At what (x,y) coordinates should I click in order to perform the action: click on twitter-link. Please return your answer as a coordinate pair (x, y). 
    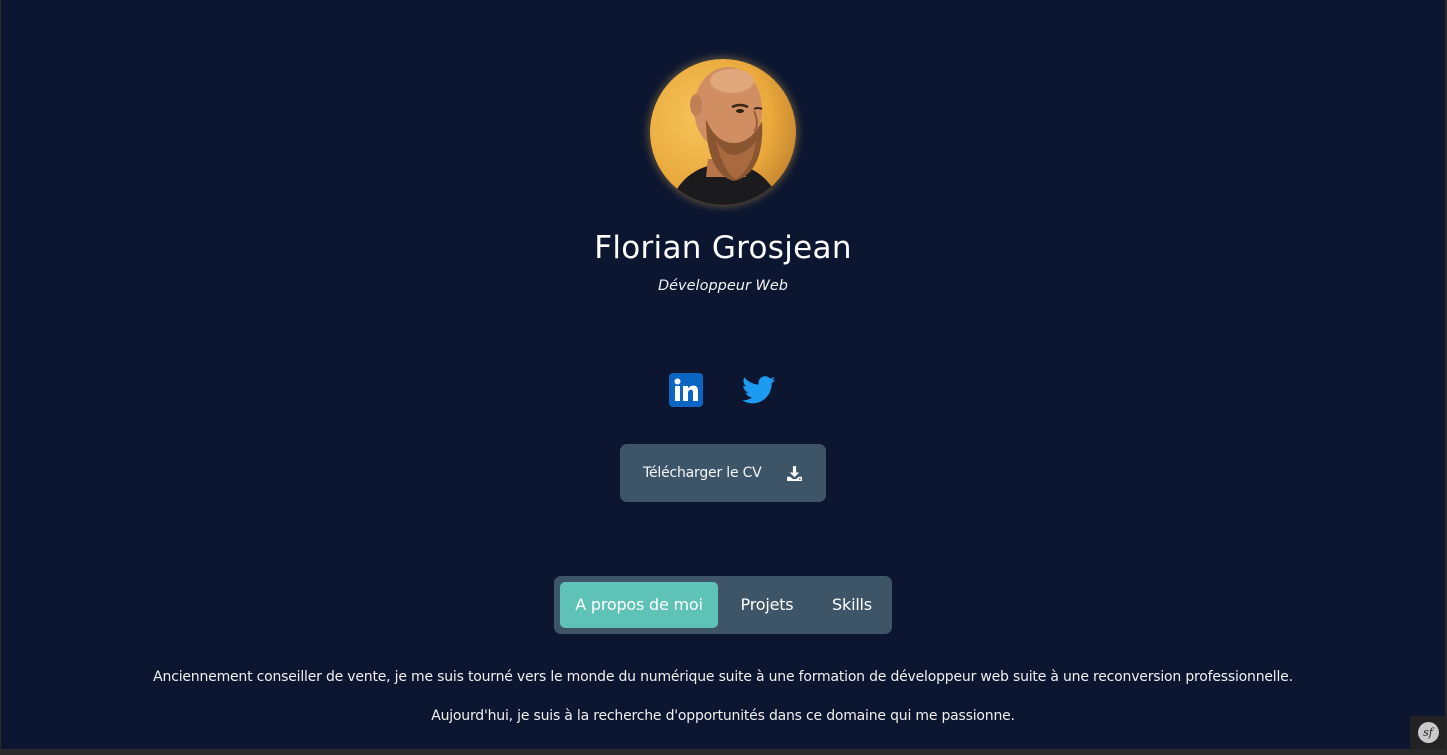
    Looking at the image, I should click on (758, 390).